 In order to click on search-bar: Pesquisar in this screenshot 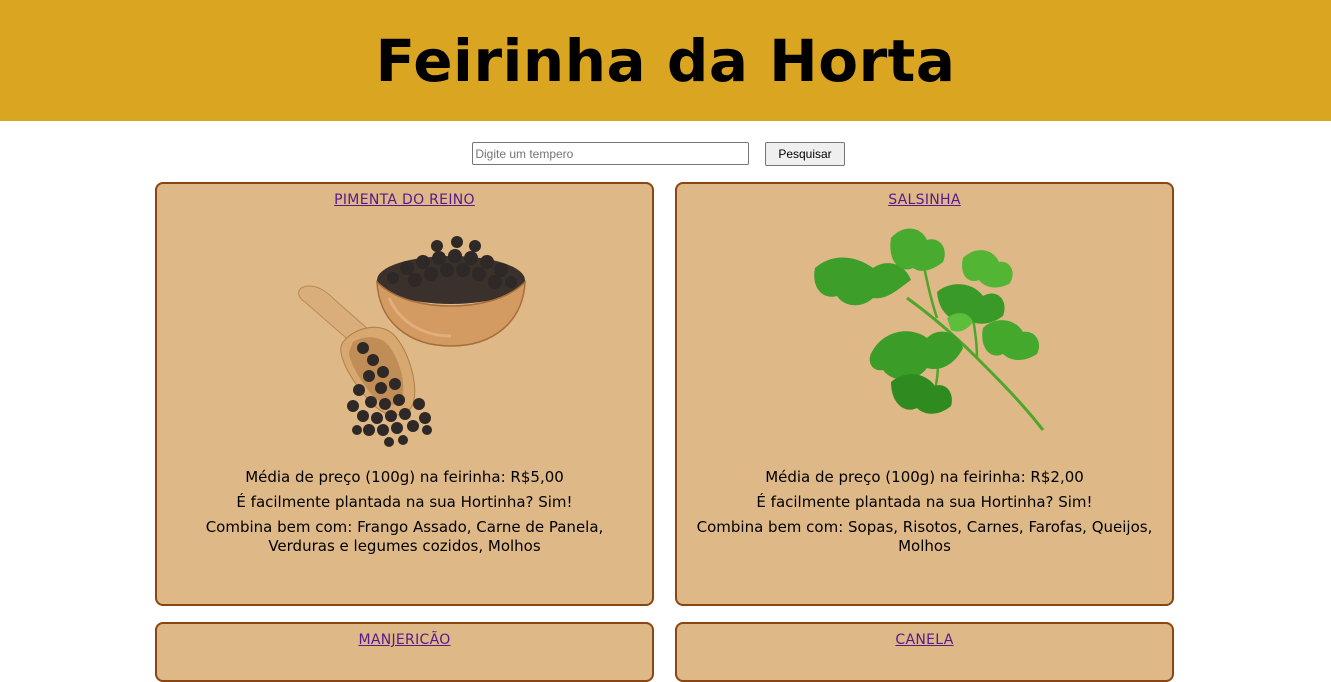, I will do `click(665, 153)`.